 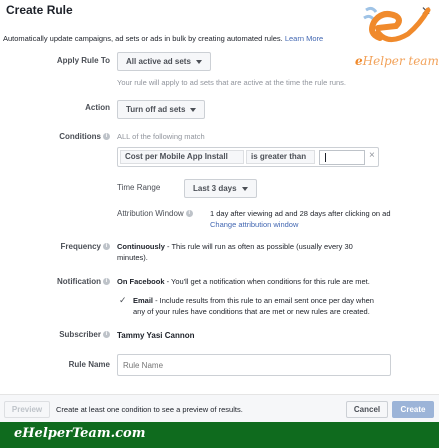 What do you see at coordinates (164, 61) in the screenshot?
I see `apply-rule-to-dropdown: All active ad sets` at bounding box center [164, 61].